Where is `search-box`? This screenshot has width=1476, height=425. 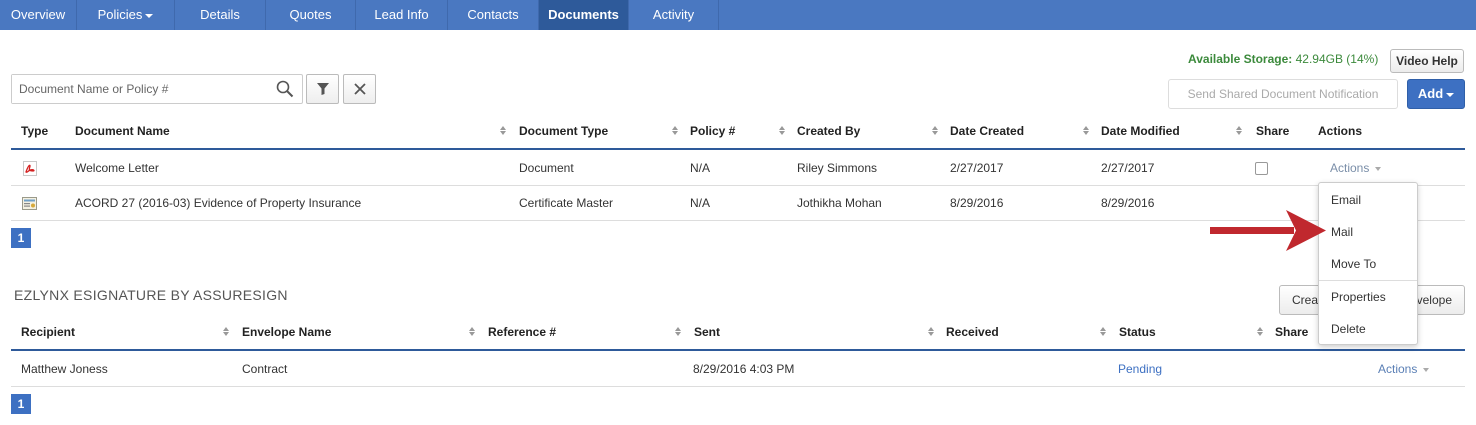
search-box is located at coordinates (157, 89).